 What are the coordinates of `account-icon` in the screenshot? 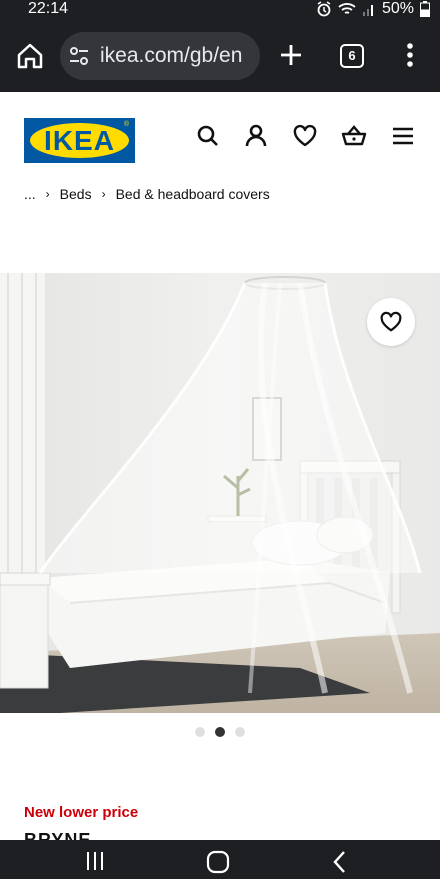 It's located at (256, 136).